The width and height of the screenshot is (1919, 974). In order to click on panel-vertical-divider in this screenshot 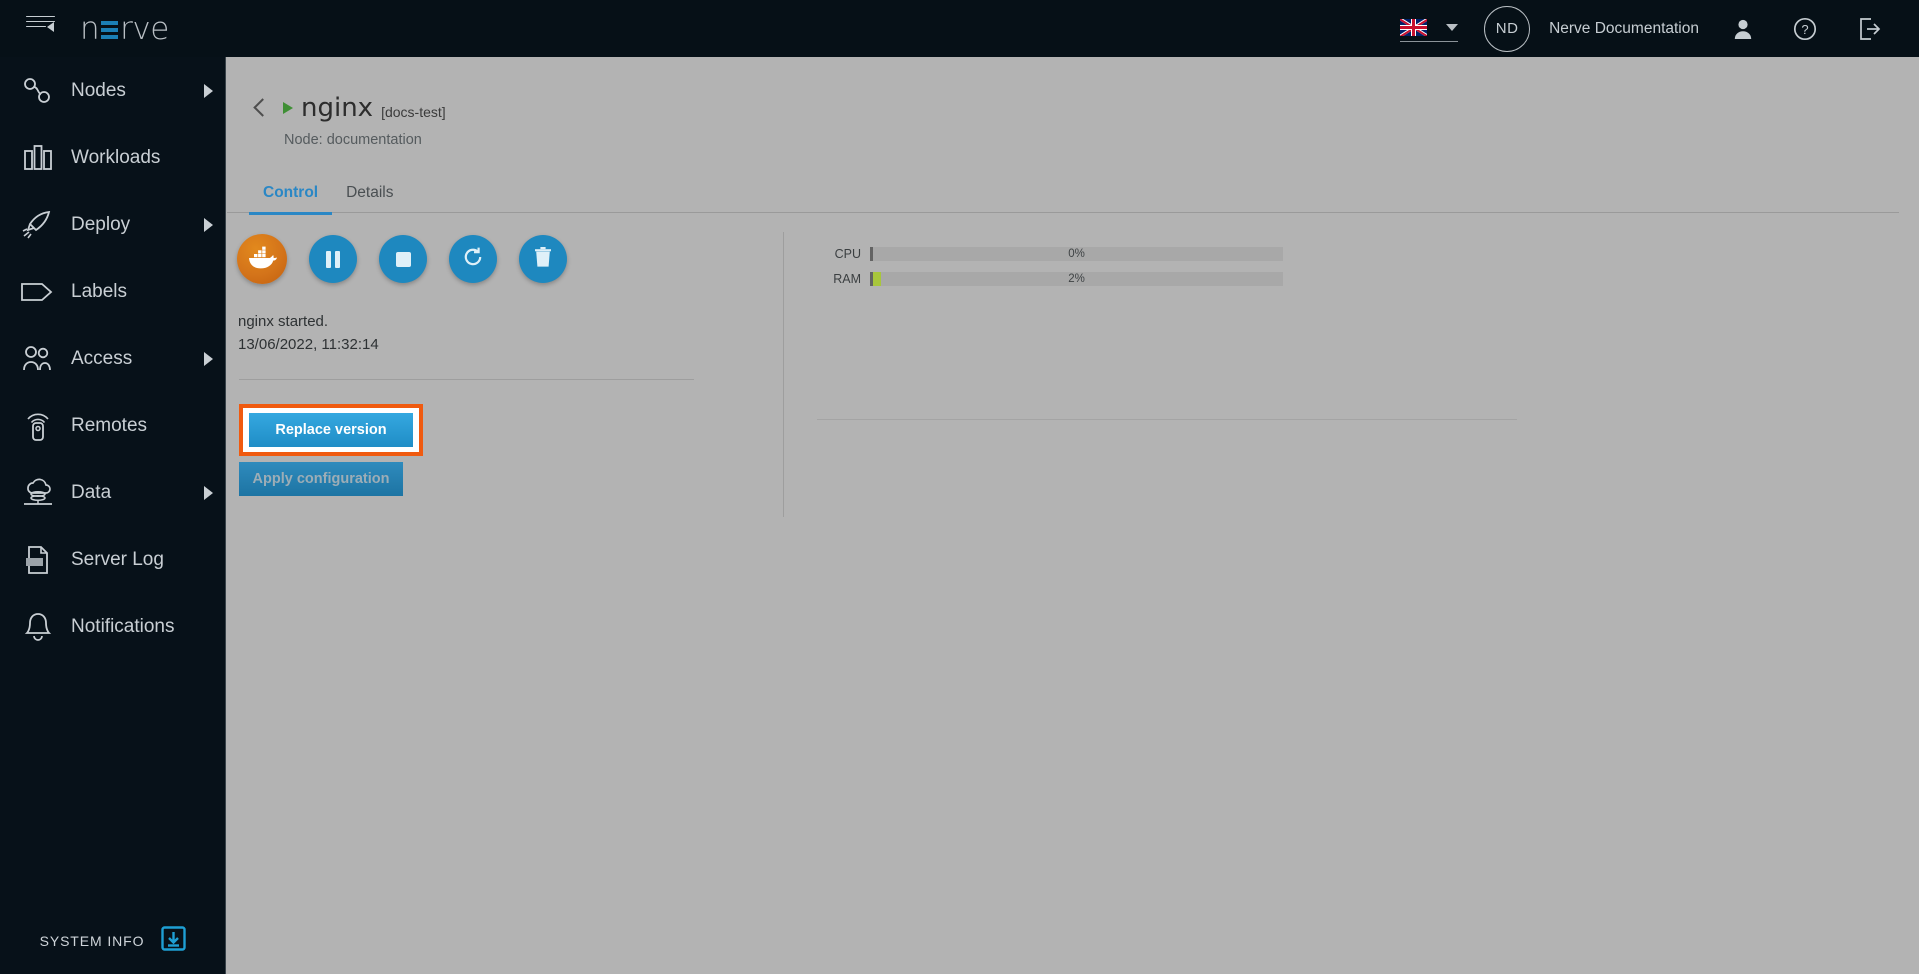, I will do `click(783, 374)`.